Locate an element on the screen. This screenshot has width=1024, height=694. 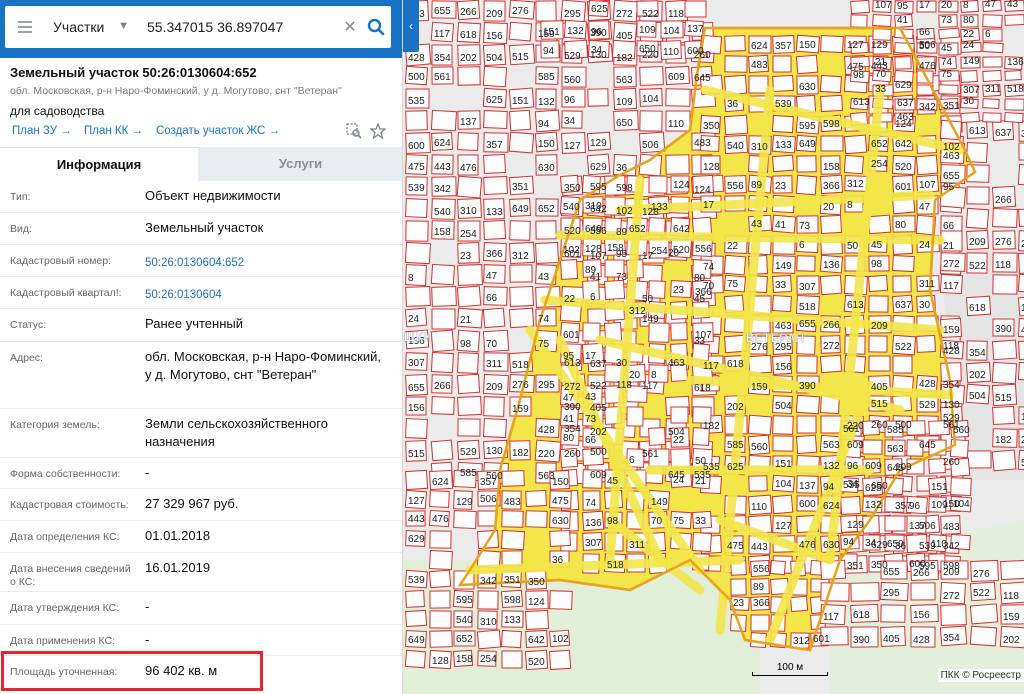
tab-information: Информация is located at coordinates (99, 164).